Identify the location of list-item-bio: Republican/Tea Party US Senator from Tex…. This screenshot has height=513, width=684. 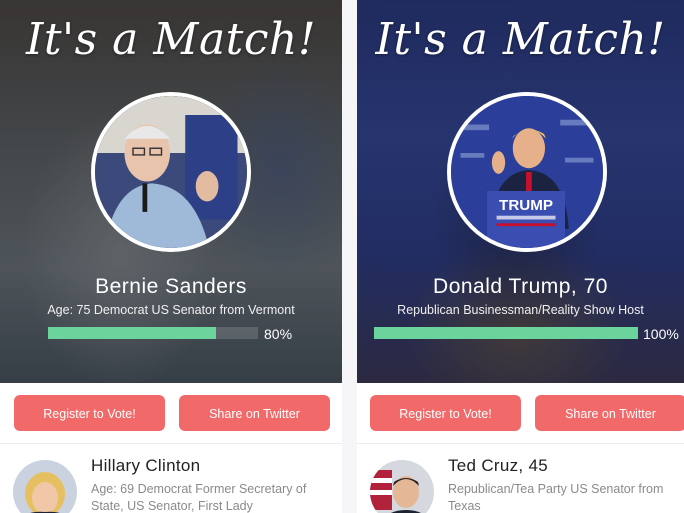
(556, 497).